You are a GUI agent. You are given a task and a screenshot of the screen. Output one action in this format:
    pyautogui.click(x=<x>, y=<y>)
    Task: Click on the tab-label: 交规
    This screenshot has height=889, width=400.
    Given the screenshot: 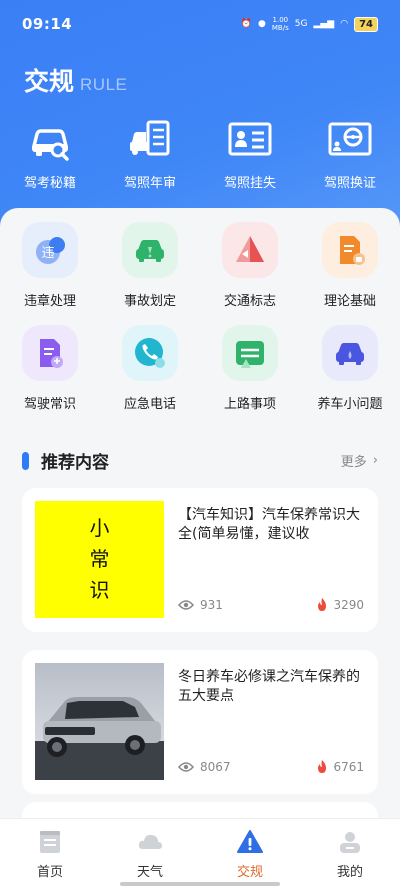 What is the action you would take?
    pyautogui.click(x=249, y=872)
    